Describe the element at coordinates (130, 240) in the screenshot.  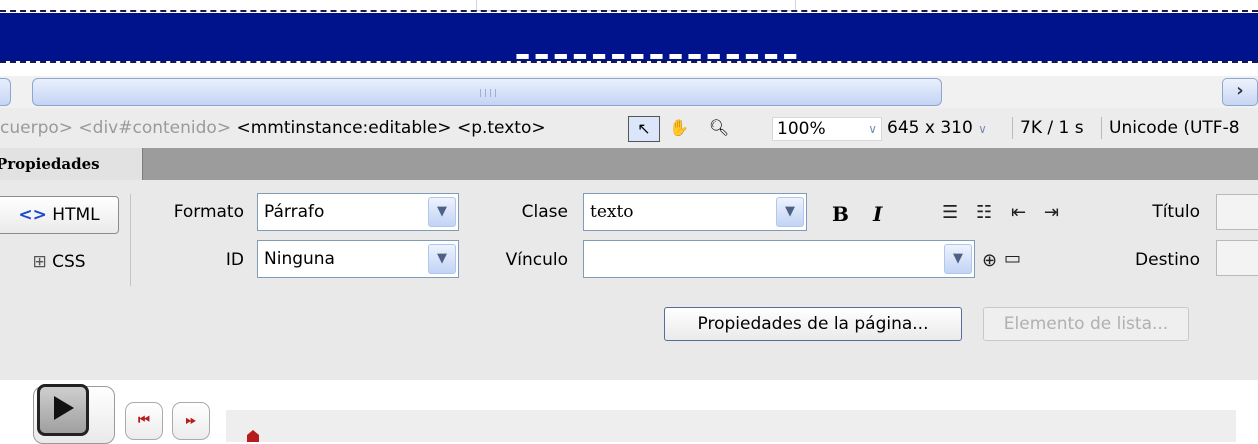
I see `panel-divider` at that location.